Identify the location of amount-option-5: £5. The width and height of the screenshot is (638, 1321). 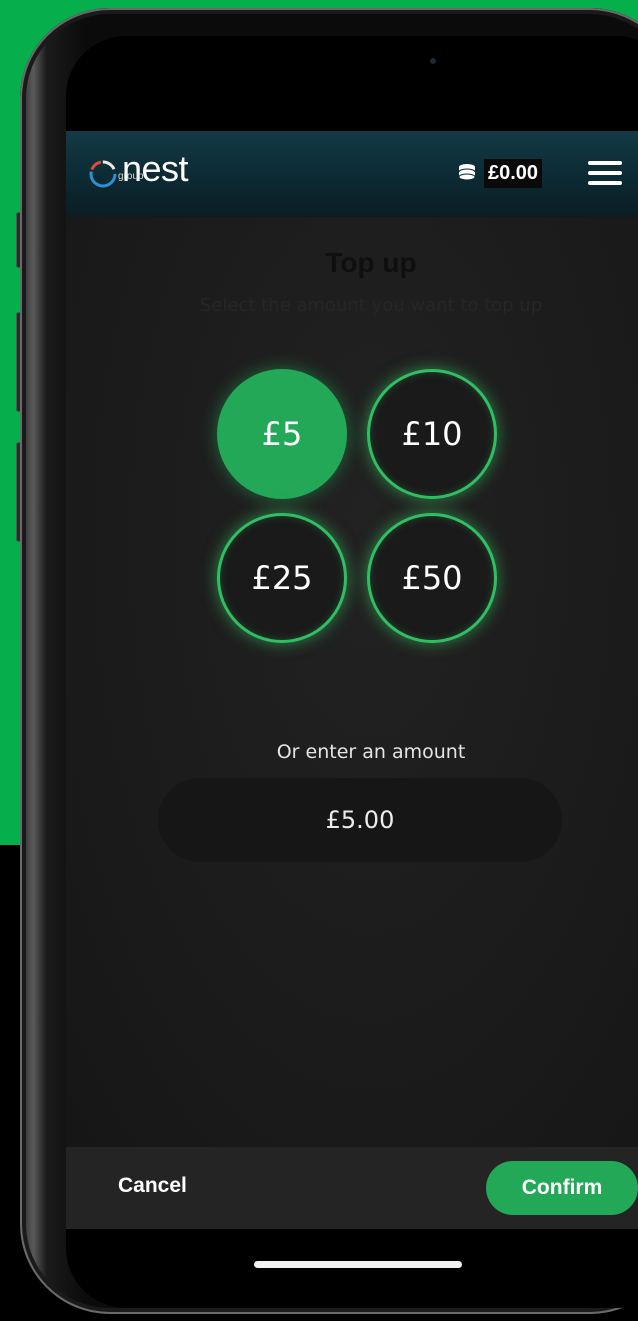
(282, 434).